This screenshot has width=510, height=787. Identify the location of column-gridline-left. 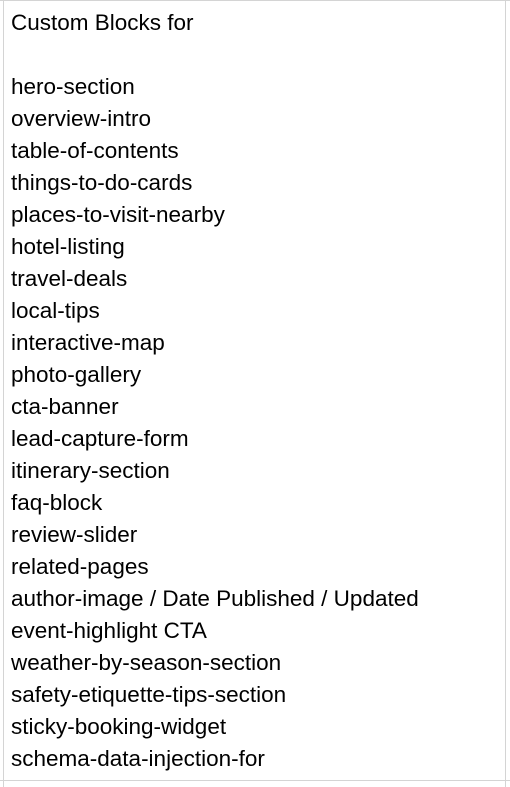
(3, 394).